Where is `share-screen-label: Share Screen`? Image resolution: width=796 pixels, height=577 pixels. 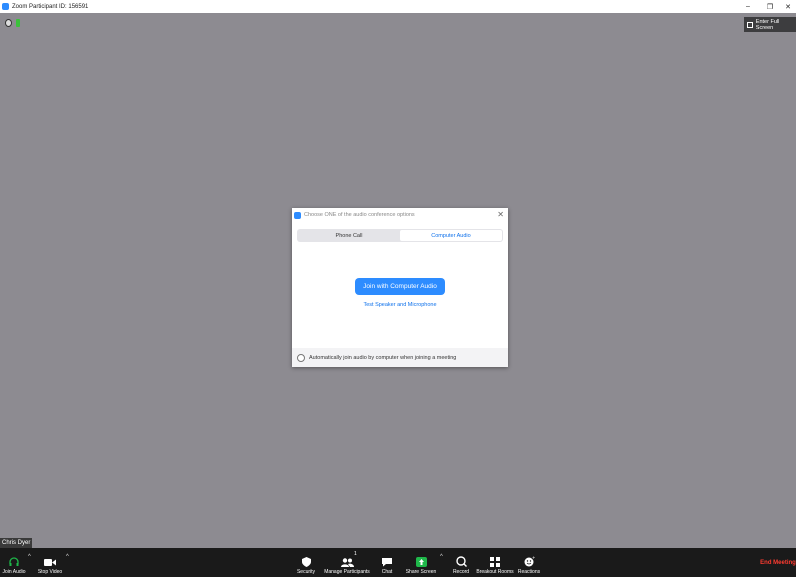 share-screen-label: Share Screen is located at coordinates (421, 572).